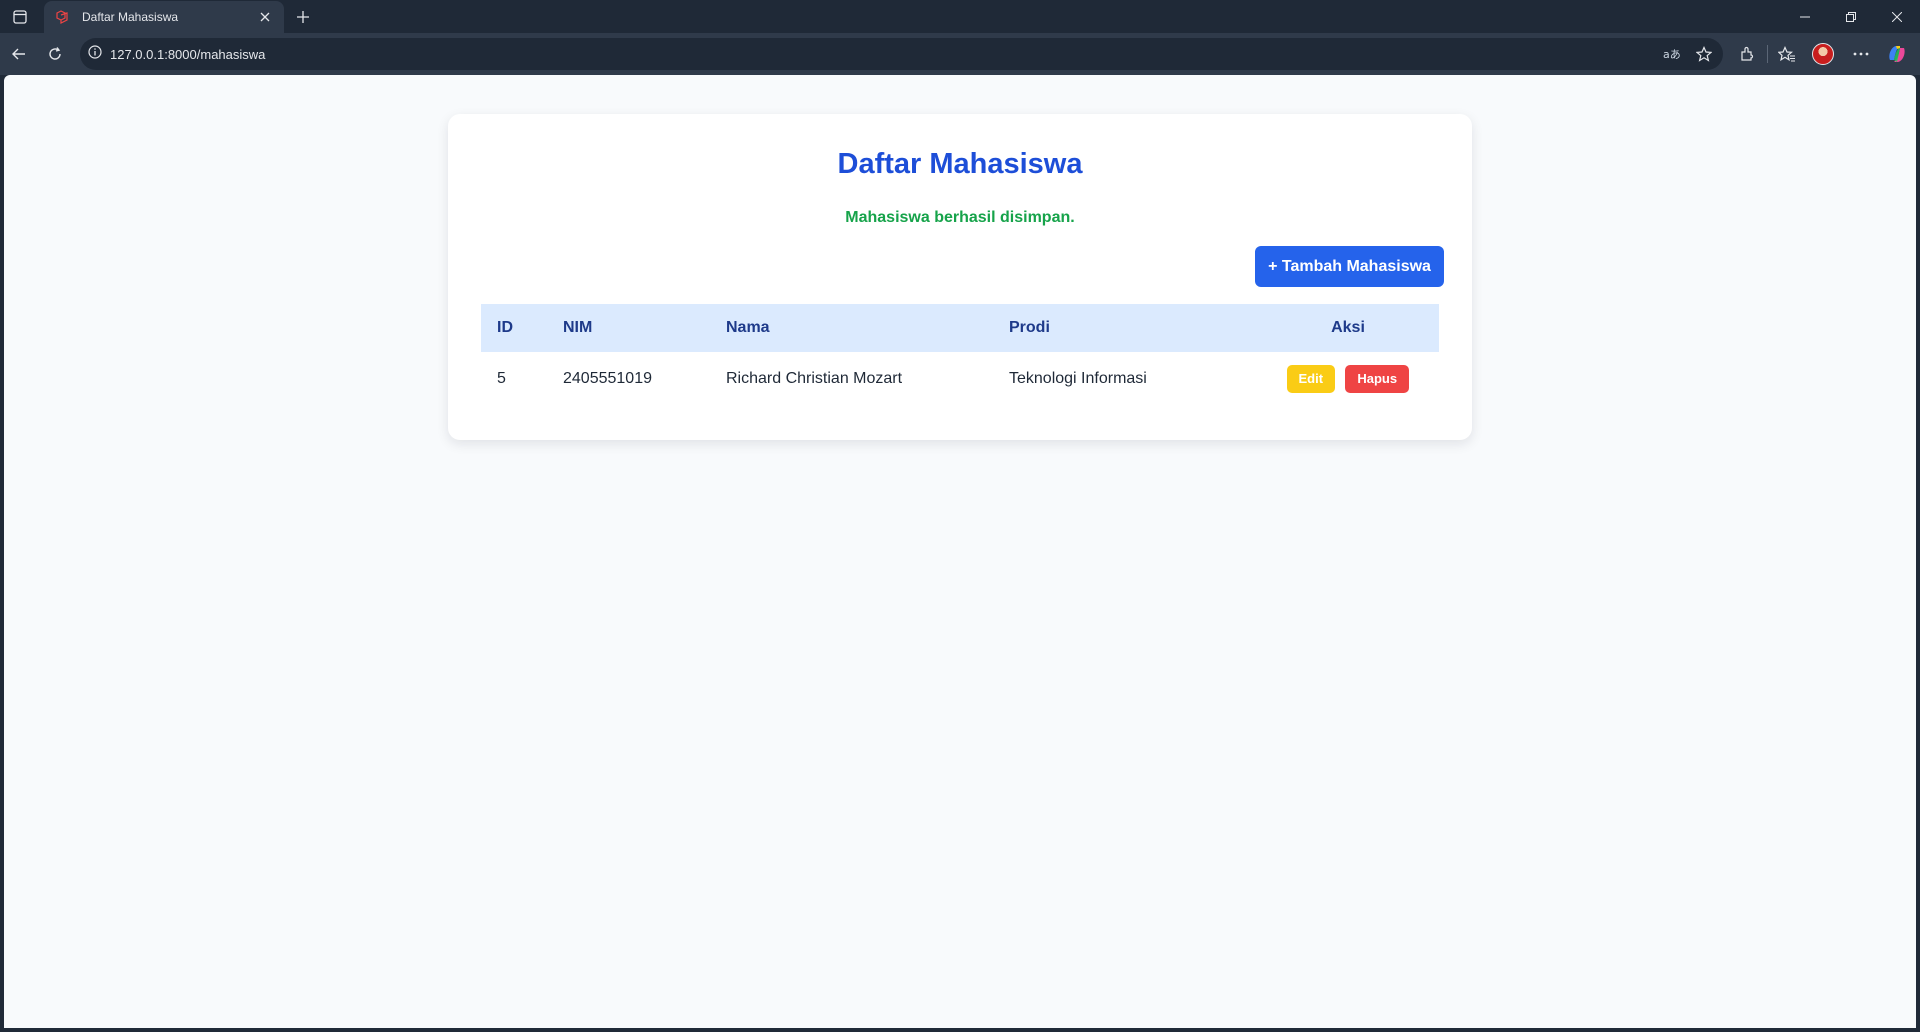 This screenshot has height=1032, width=1920. I want to click on copilot-icon, so click(1897, 54).